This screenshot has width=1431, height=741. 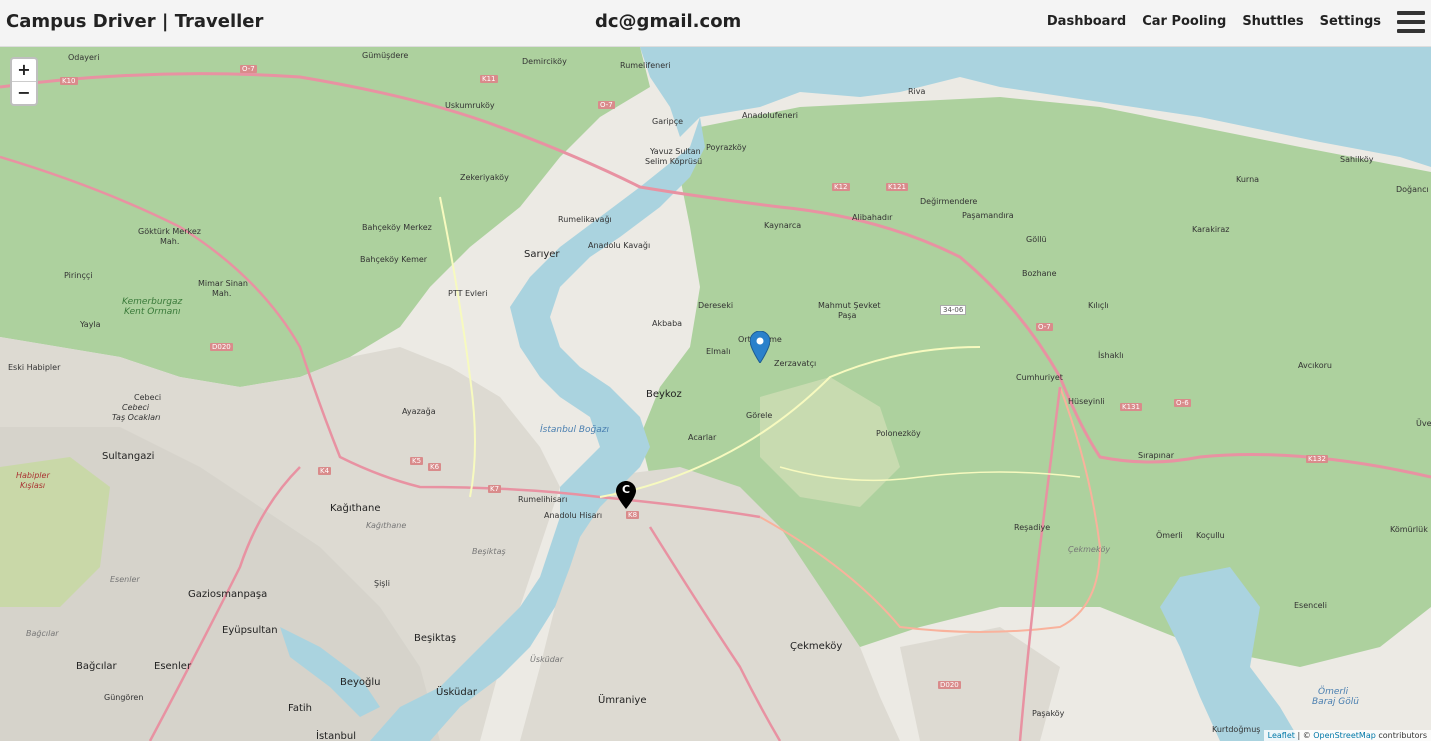 What do you see at coordinates (1032, 527) in the screenshot?
I see `map-label: Reşadiye` at bounding box center [1032, 527].